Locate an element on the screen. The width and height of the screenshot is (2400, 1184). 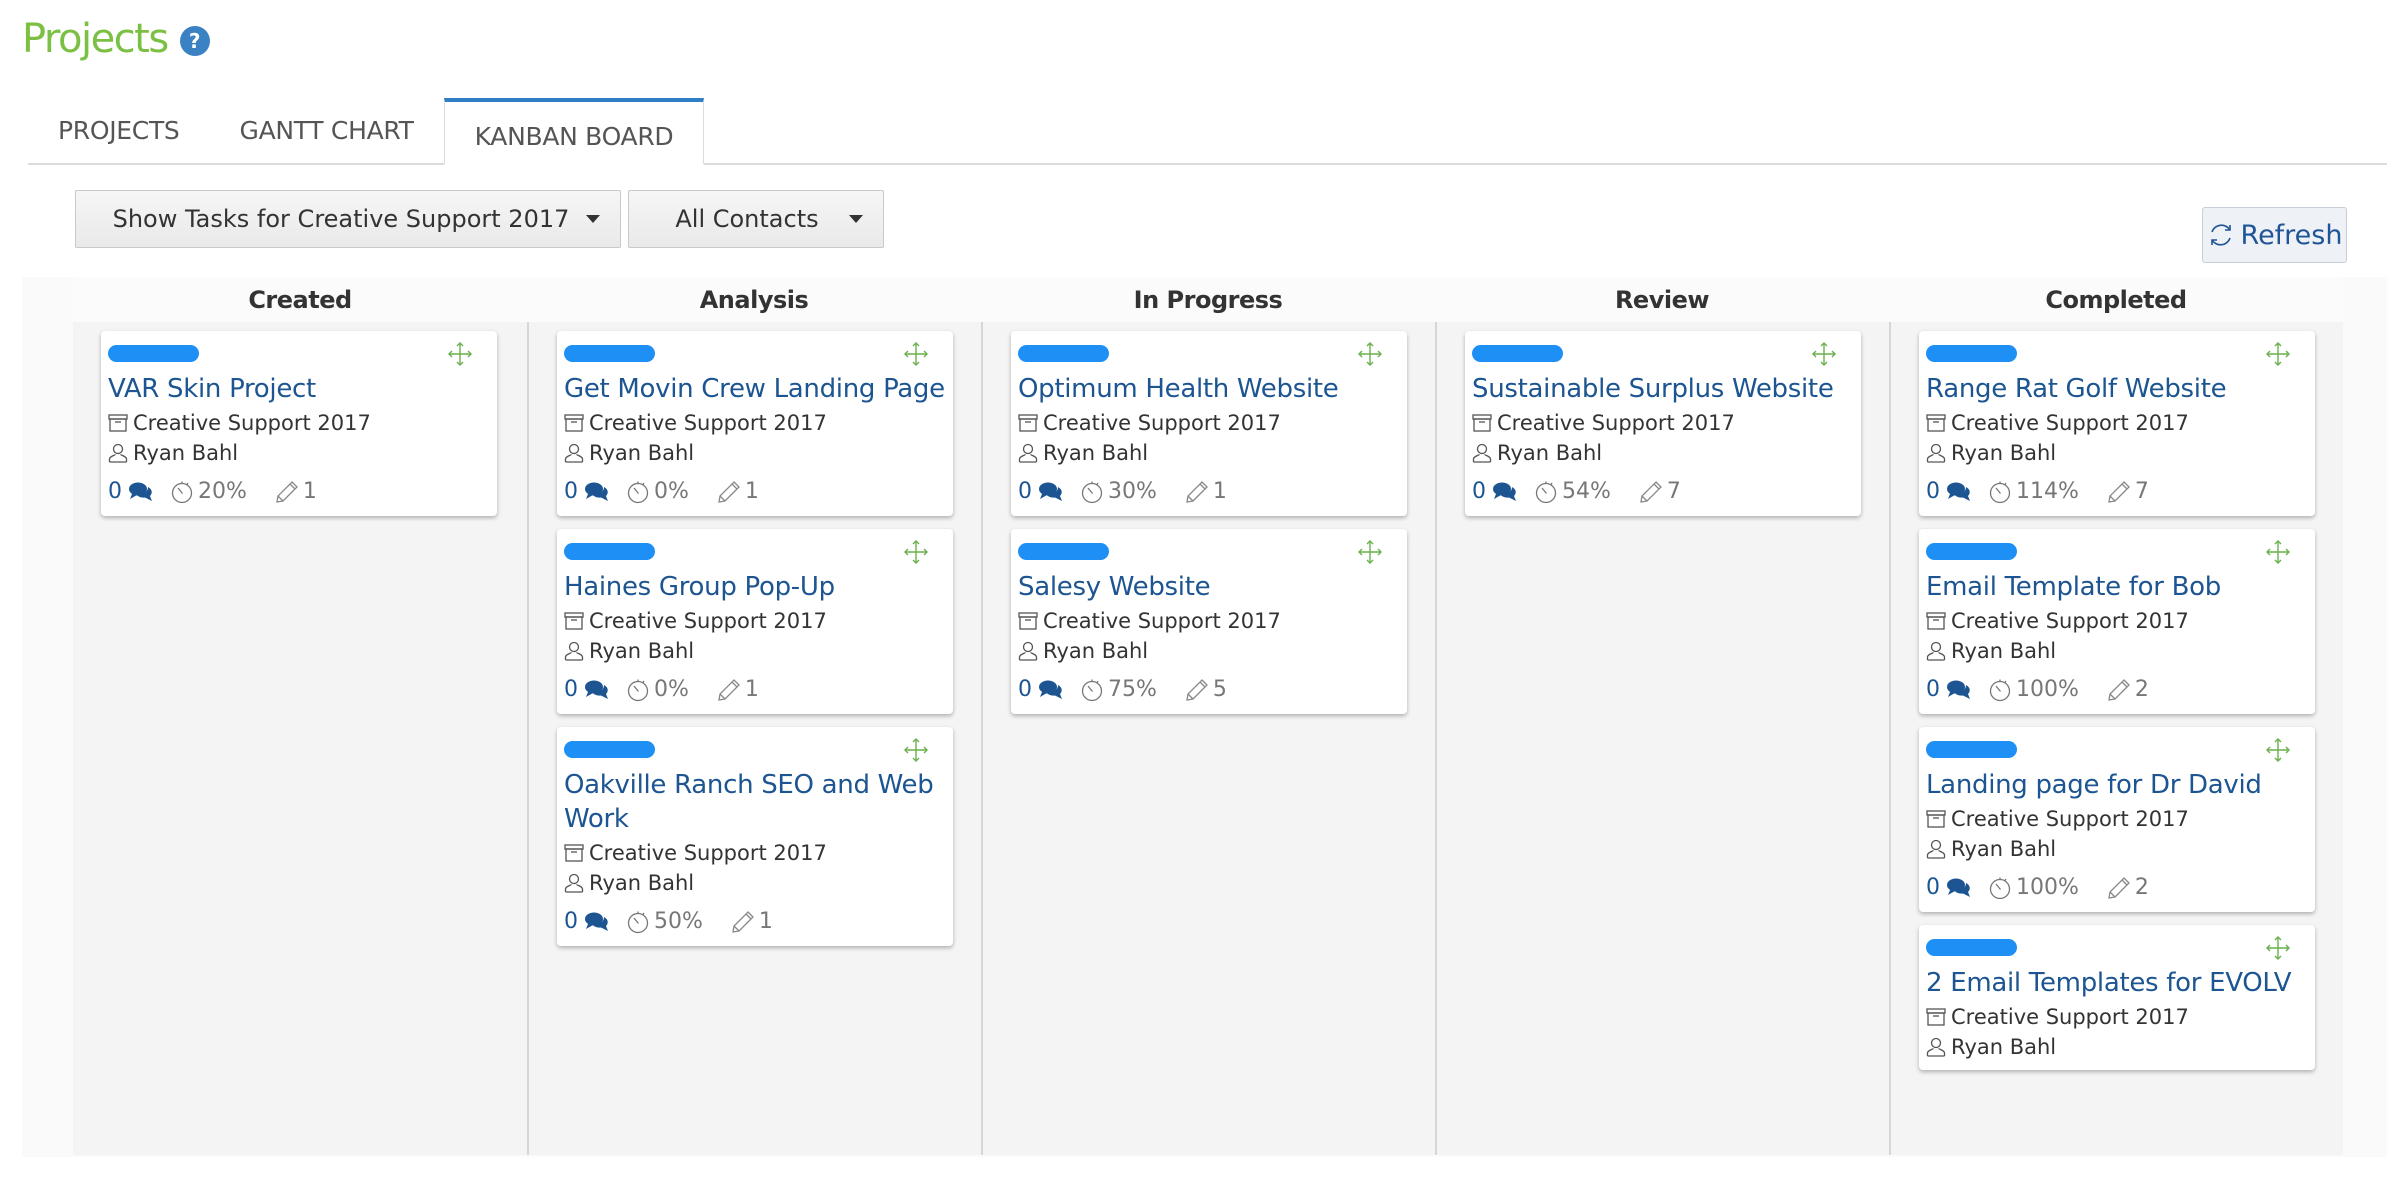
card-title-link: Sustainable Surplus Website is located at coordinates (1663, 389).